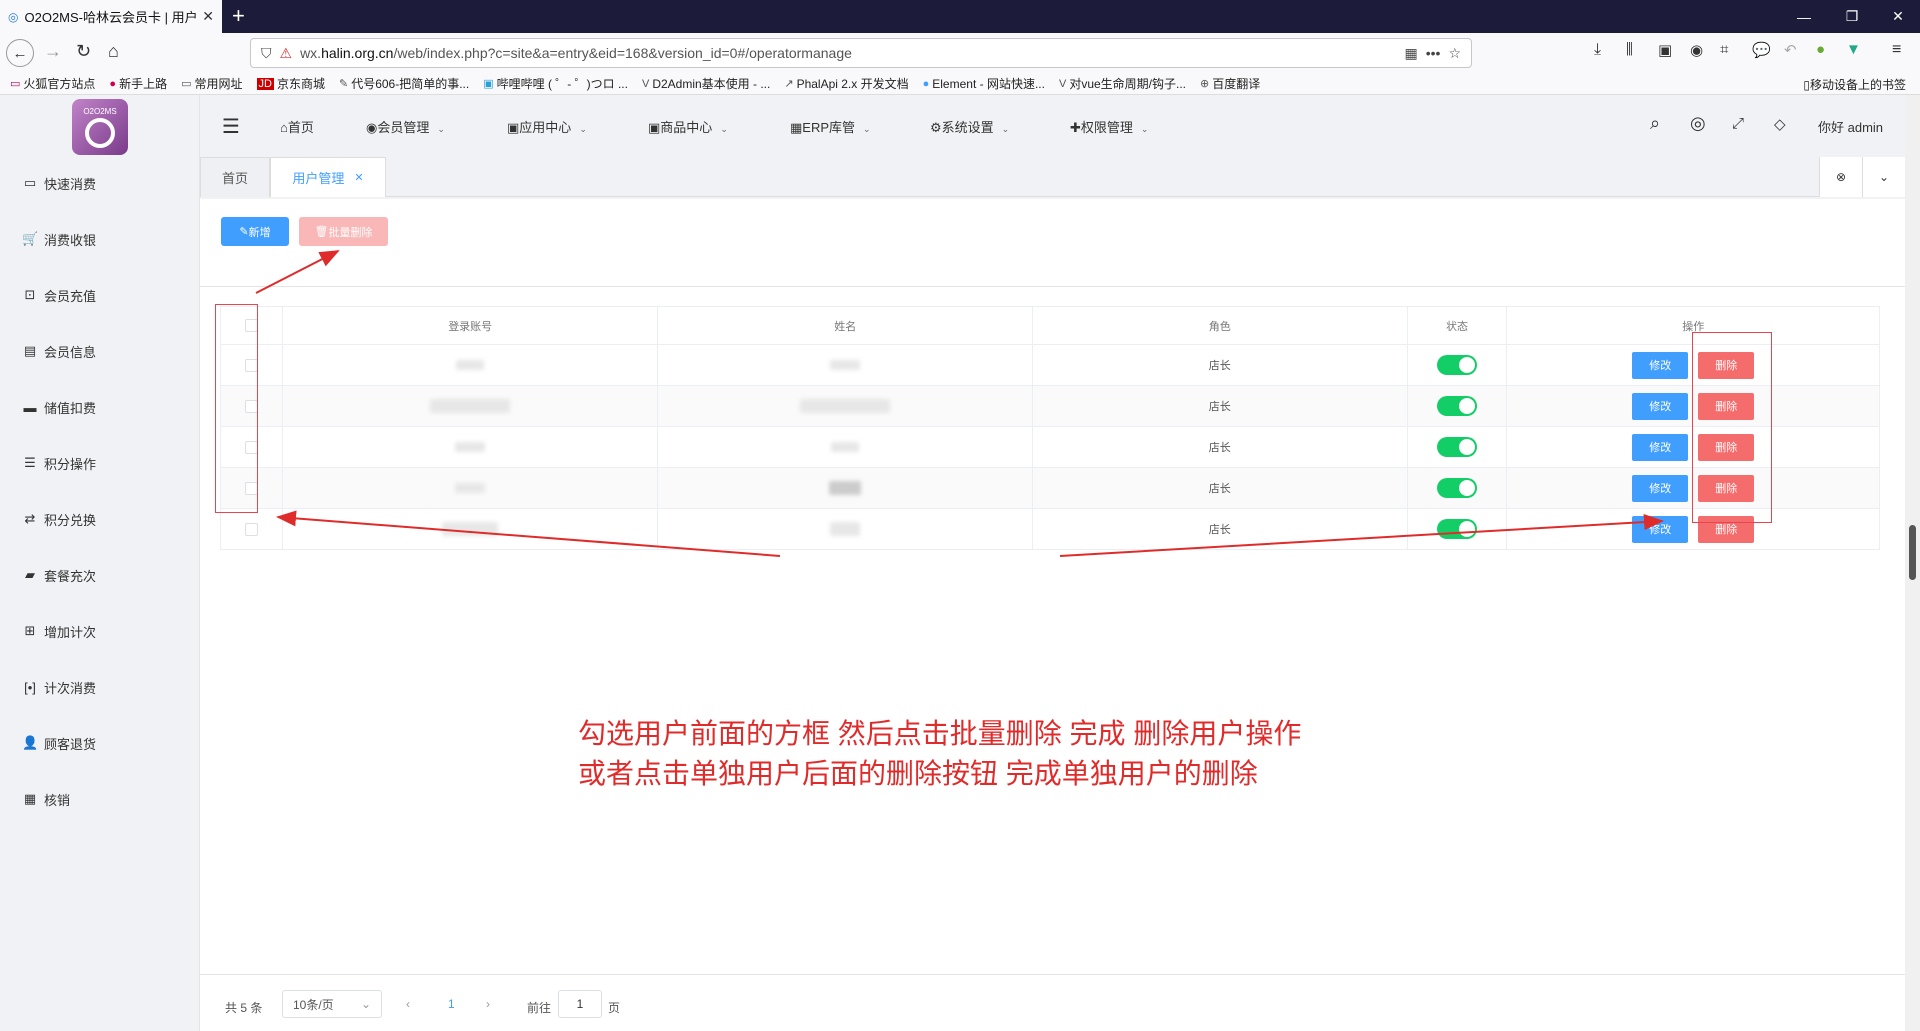  Describe the element at coordinates (255, 231) in the screenshot. I see `add-button: ✎ 新增` at that location.